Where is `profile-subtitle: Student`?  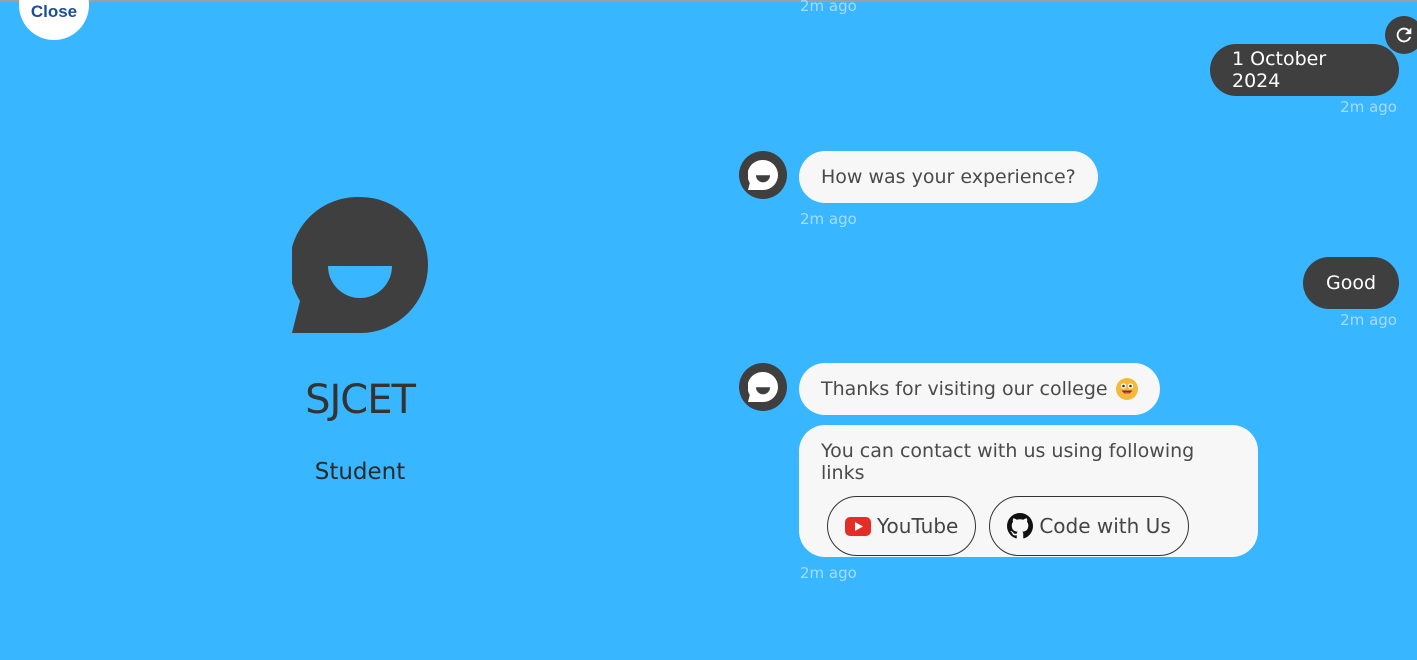 profile-subtitle: Student is located at coordinates (360, 472).